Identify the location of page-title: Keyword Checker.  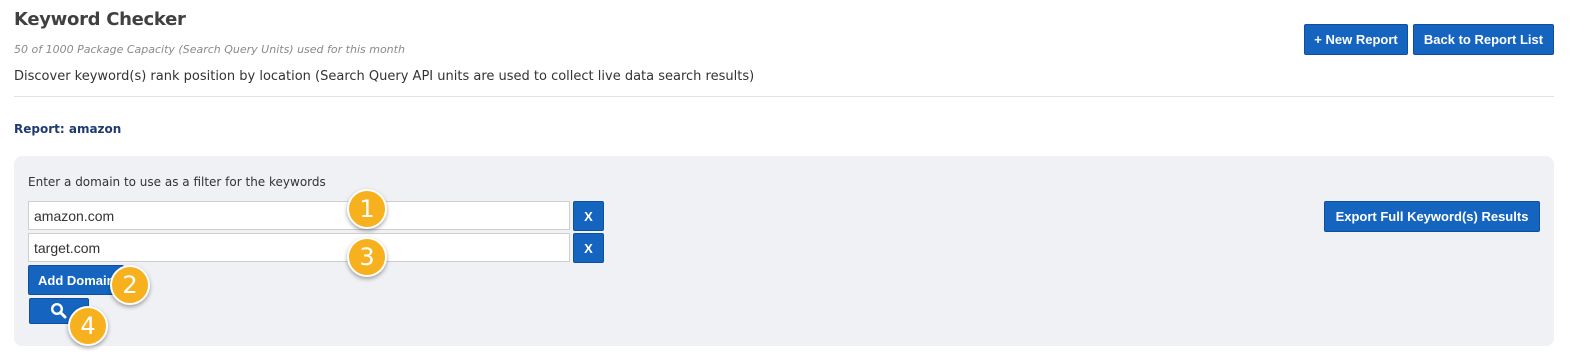
(100, 19).